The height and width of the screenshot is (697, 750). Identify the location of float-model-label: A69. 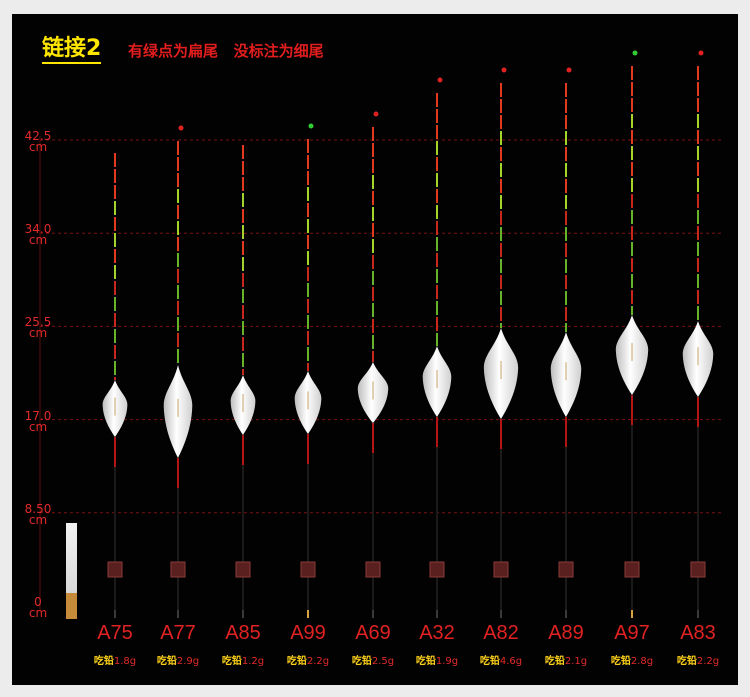
(373, 633).